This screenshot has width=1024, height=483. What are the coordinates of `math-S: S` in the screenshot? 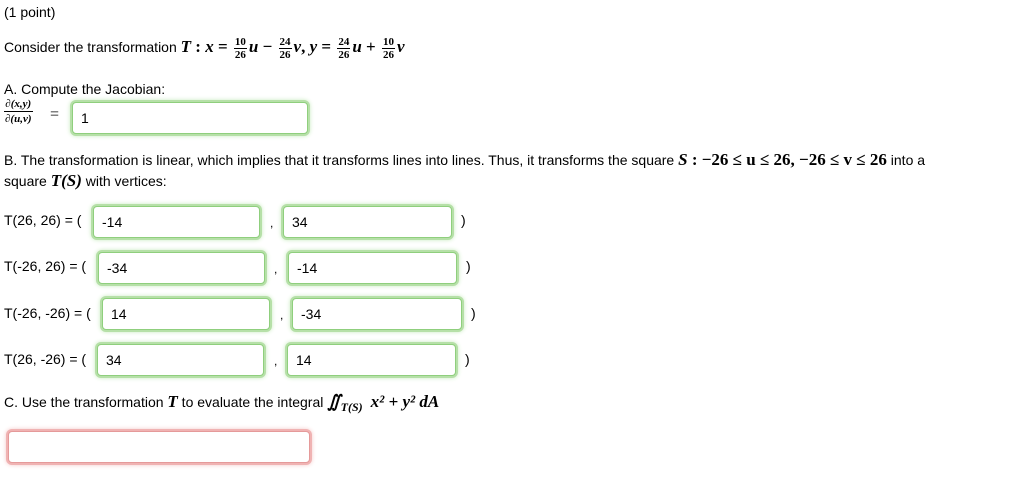 It's located at (683, 159).